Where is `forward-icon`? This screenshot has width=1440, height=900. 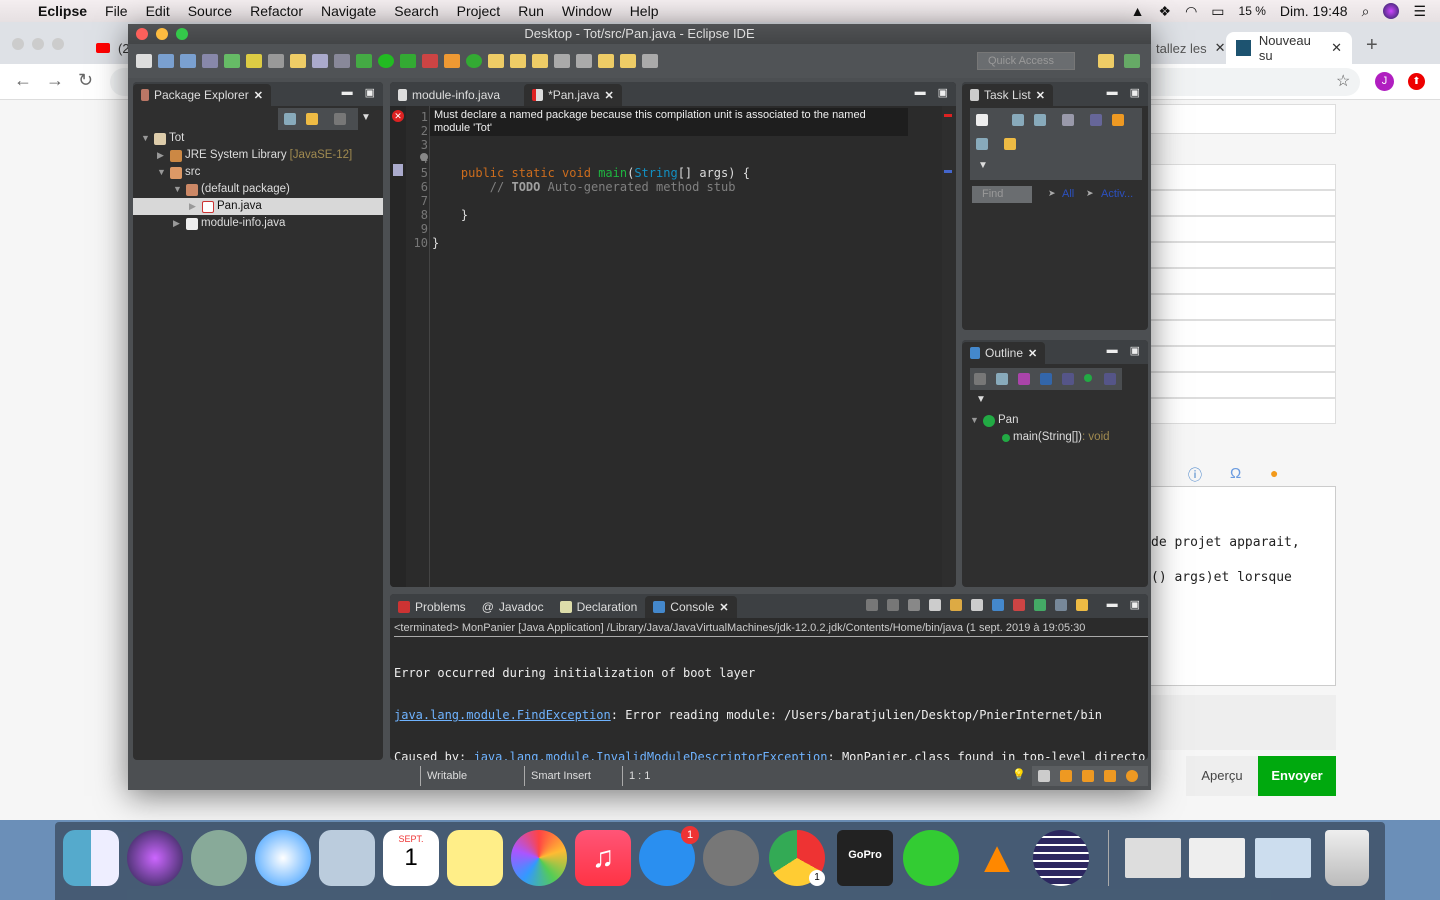
forward-icon is located at coordinates (650, 61).